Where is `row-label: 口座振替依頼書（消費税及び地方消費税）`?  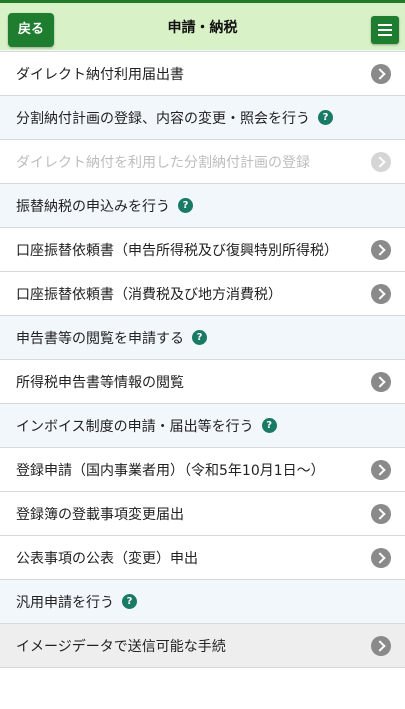
row-label: 口座振替依頼書（消費税及び地方消費税） is located at coordinates (149, 294).